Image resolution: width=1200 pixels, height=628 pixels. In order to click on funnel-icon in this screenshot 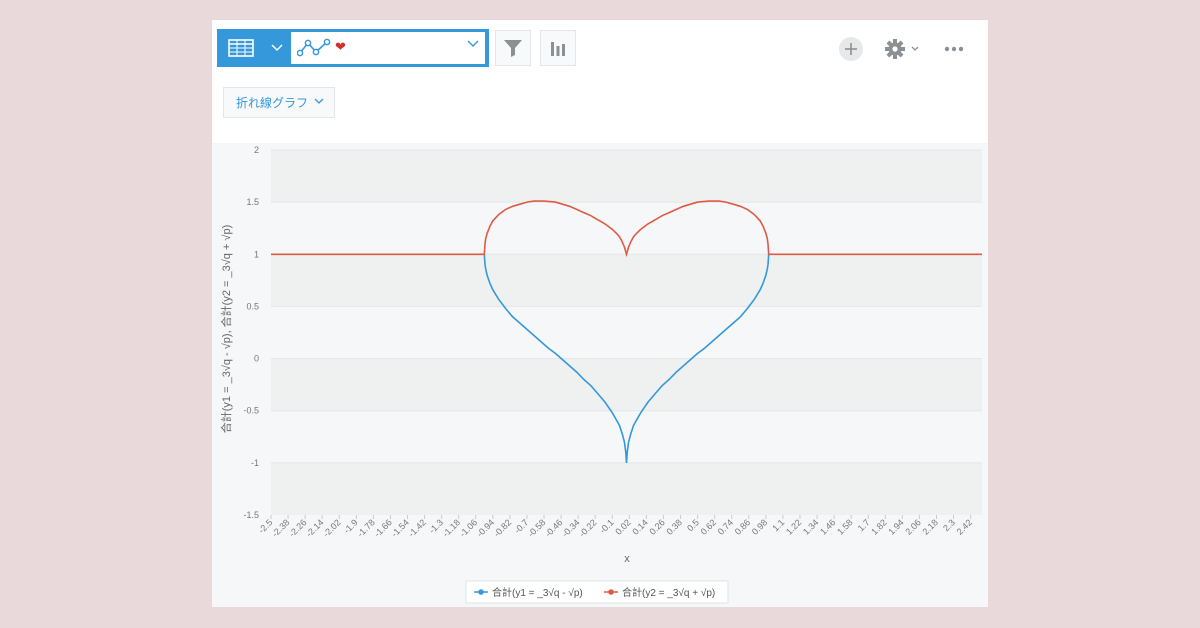, I will do `click(513, 48)`.